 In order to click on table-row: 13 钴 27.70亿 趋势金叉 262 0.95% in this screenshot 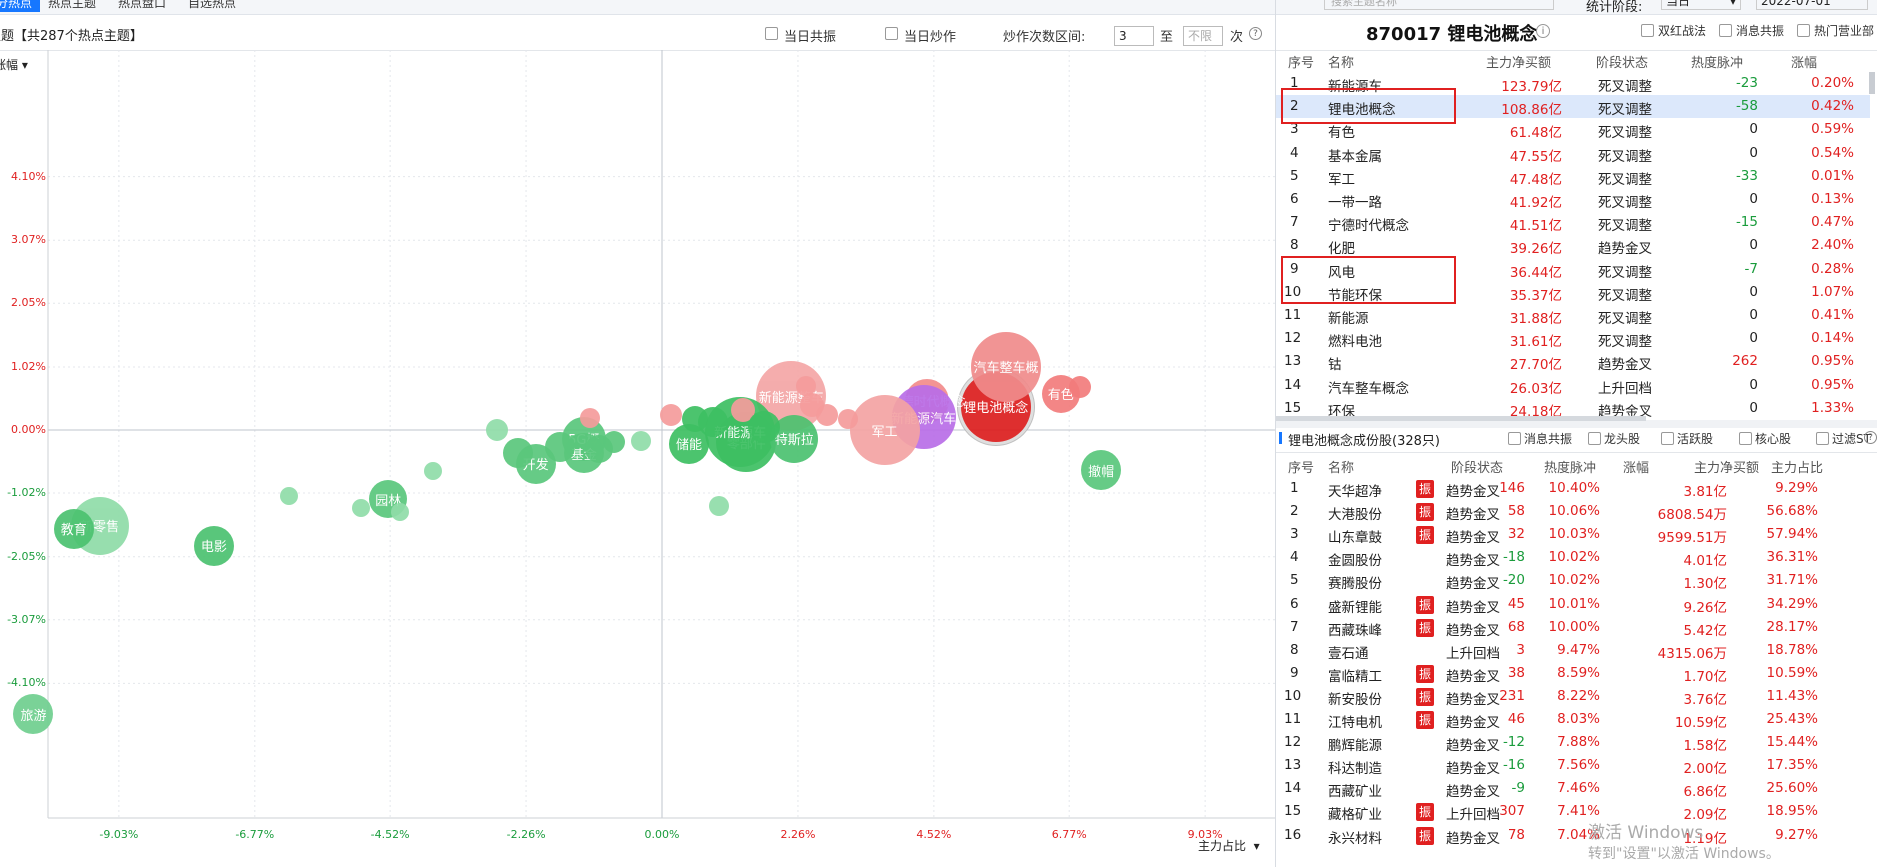, I will do `click(1573, 361)`.